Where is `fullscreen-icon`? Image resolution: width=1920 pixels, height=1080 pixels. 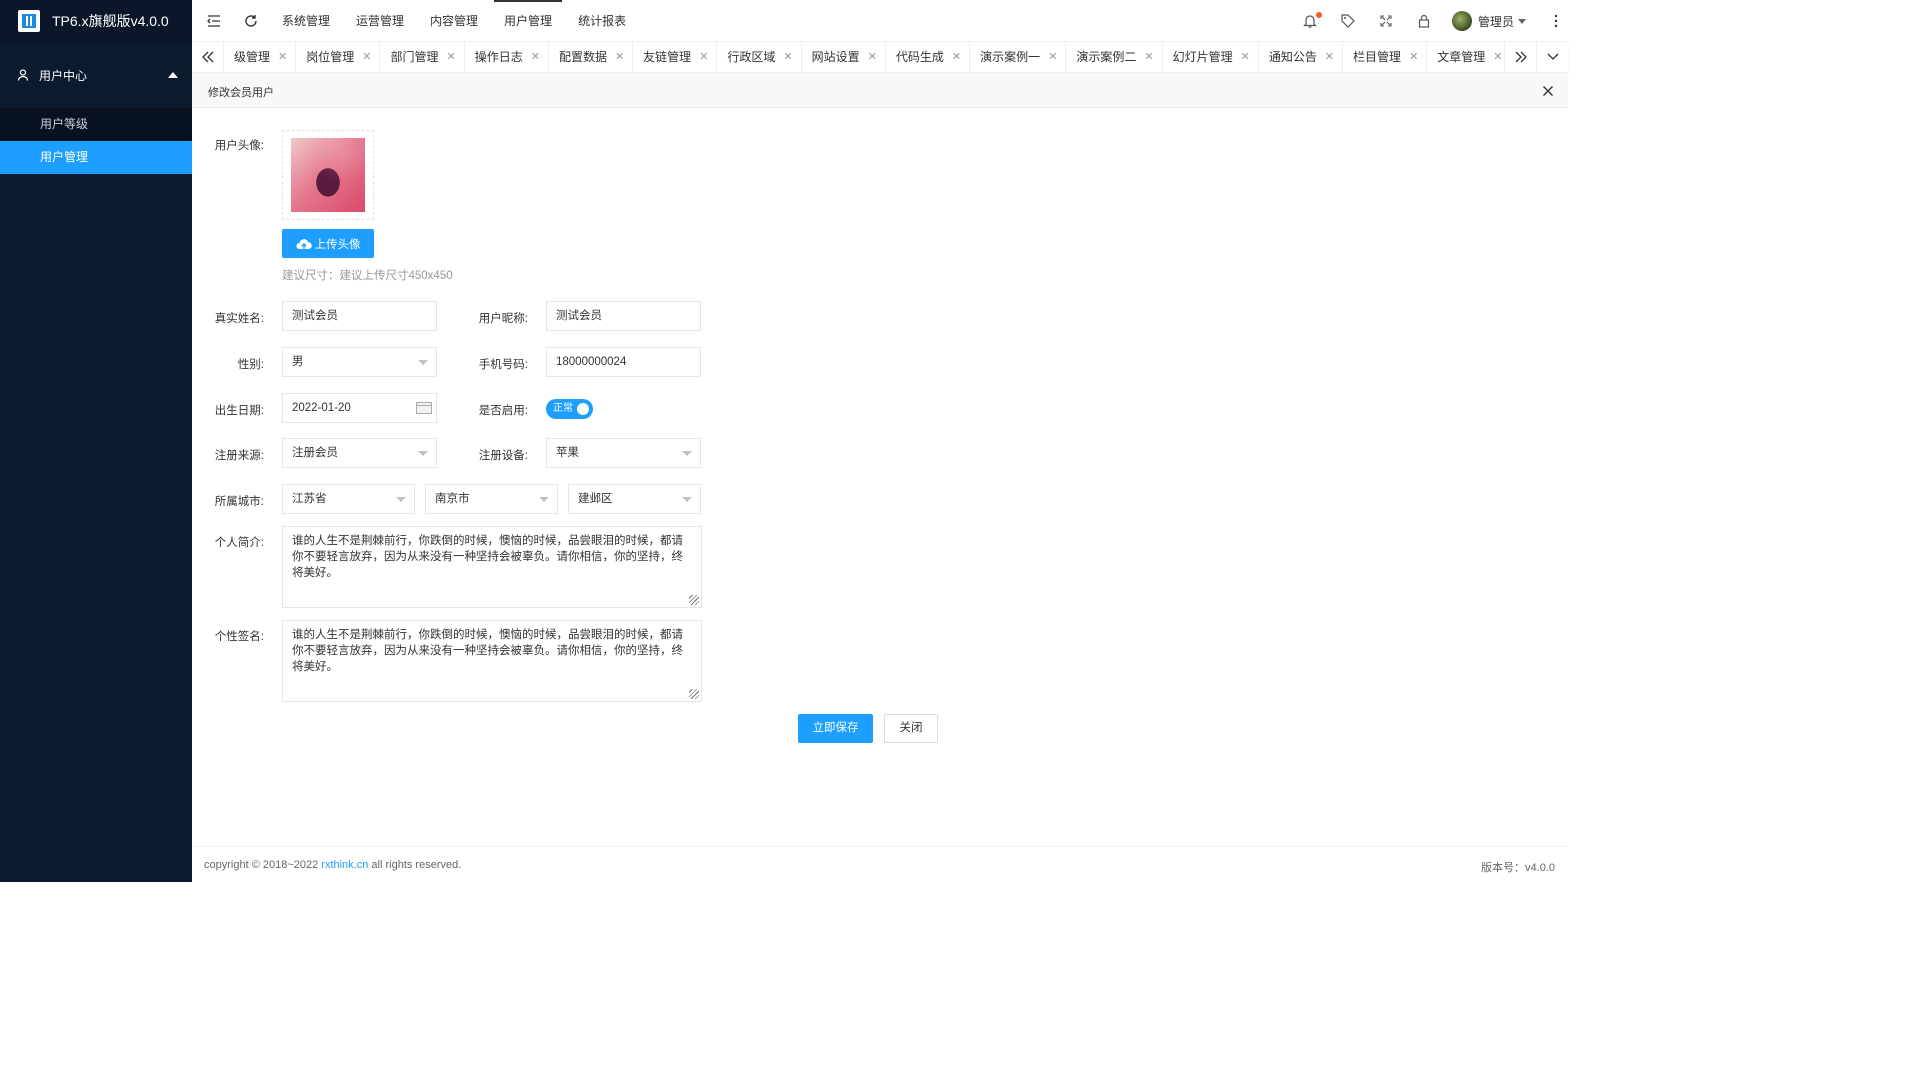
fullscreen-icon is located at coordinates (1386, 21).